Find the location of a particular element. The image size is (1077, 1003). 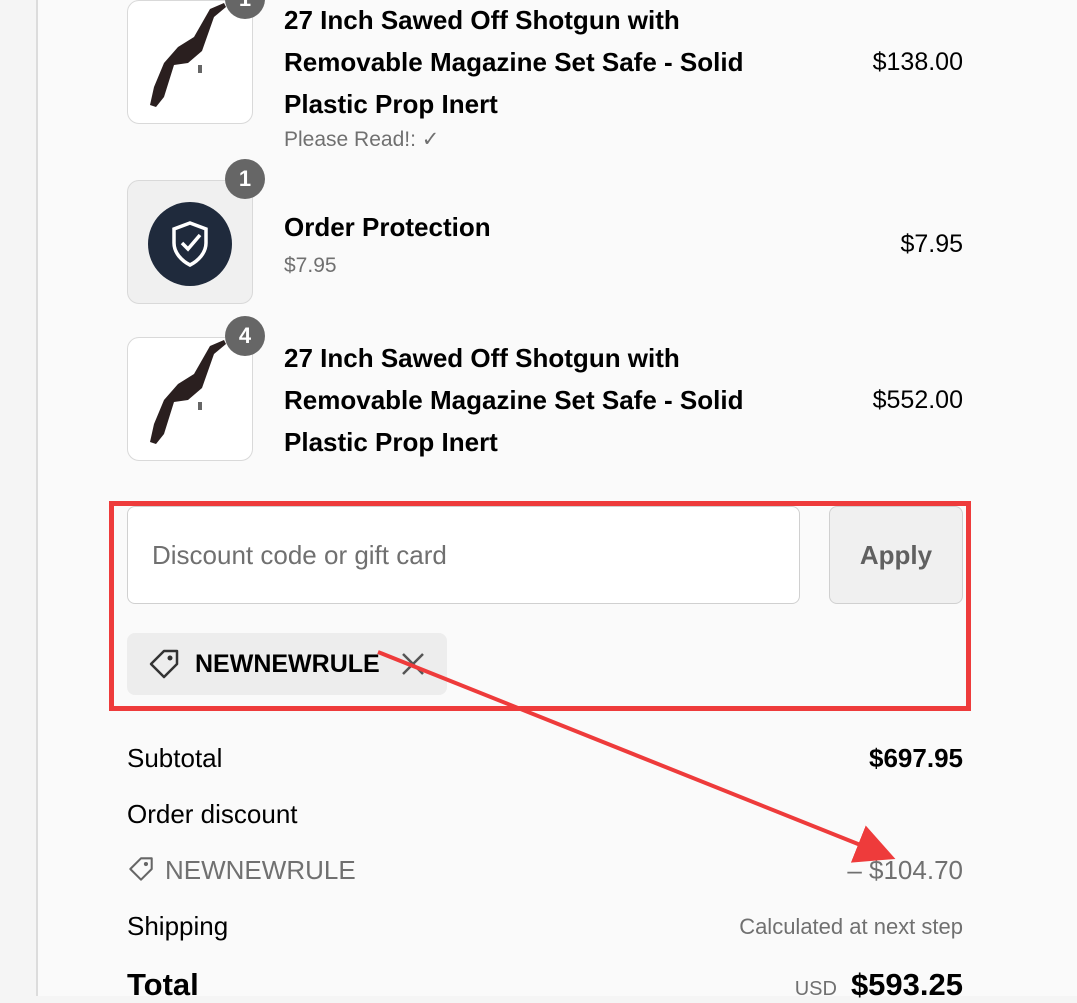

product-price: $7.95 is located at coordinates (931, 244).